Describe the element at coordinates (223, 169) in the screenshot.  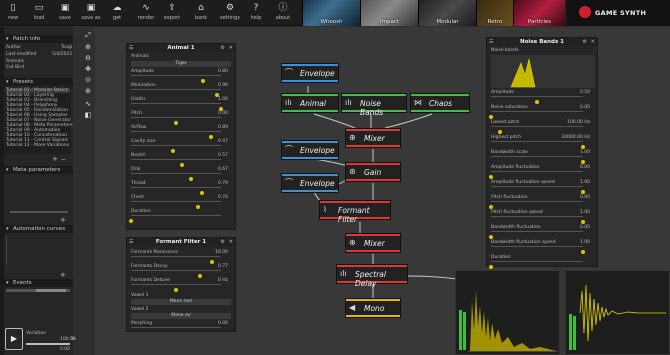
I see `param-value: 0.67` at that location.